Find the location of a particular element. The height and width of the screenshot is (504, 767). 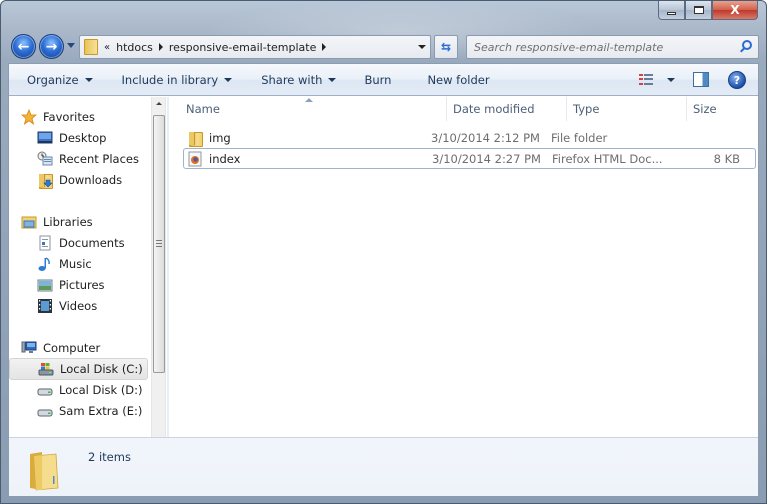

breadcrumb-responsive-email-template: responsive-email-template is located at coordinates (242, 47).